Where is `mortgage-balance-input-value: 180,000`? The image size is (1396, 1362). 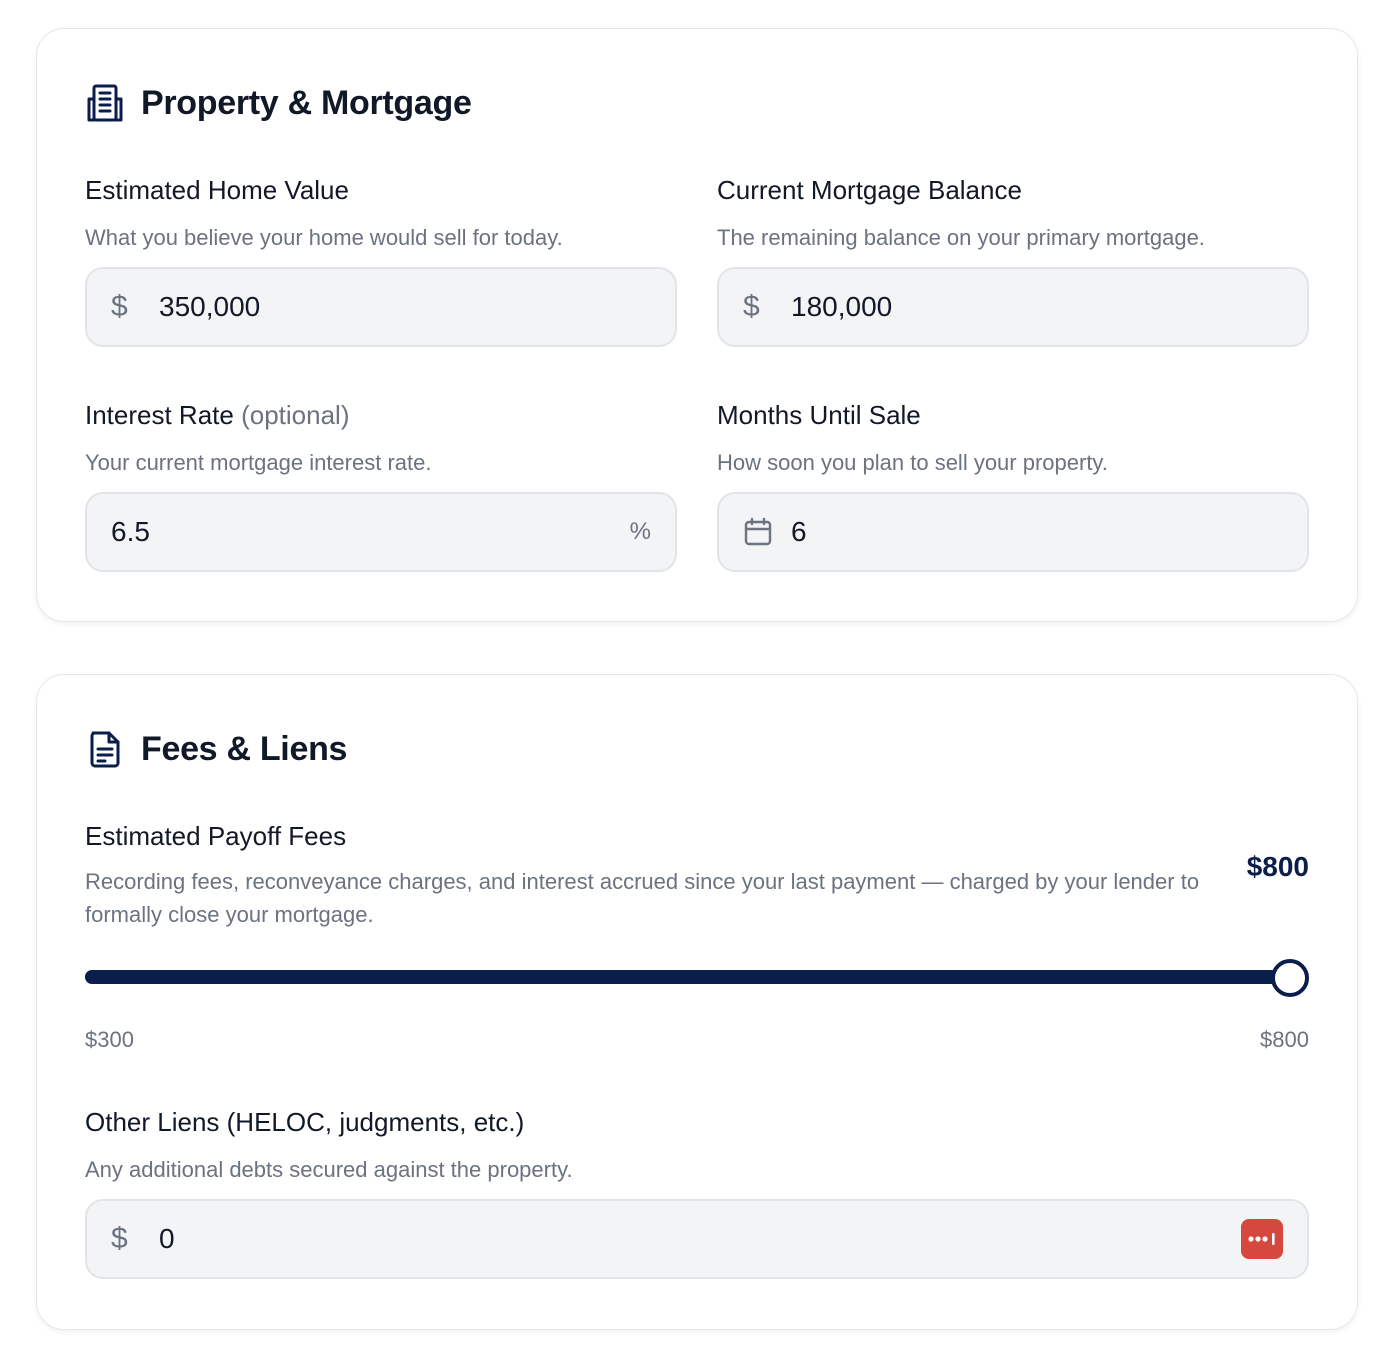
mortgage-balance-input-value: 180,000 is located at coordinates (842, 306).